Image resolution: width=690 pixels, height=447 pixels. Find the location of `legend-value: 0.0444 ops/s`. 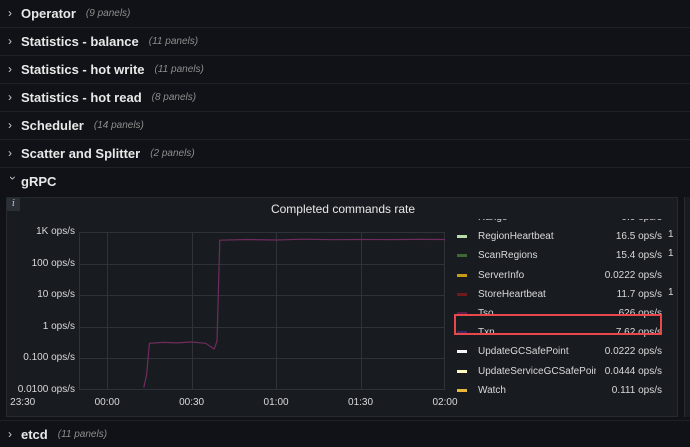

legend-value: 0.0444 ops/s is located at coordinates (633, 371).